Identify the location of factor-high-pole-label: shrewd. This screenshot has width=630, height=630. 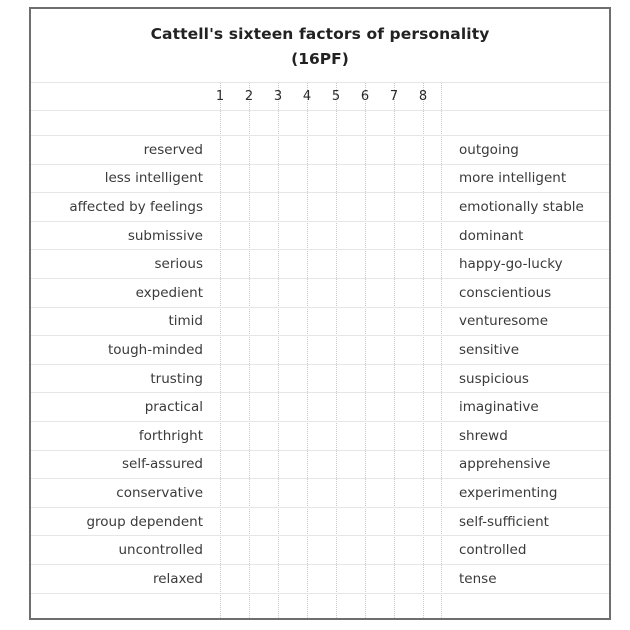
(483, 435).